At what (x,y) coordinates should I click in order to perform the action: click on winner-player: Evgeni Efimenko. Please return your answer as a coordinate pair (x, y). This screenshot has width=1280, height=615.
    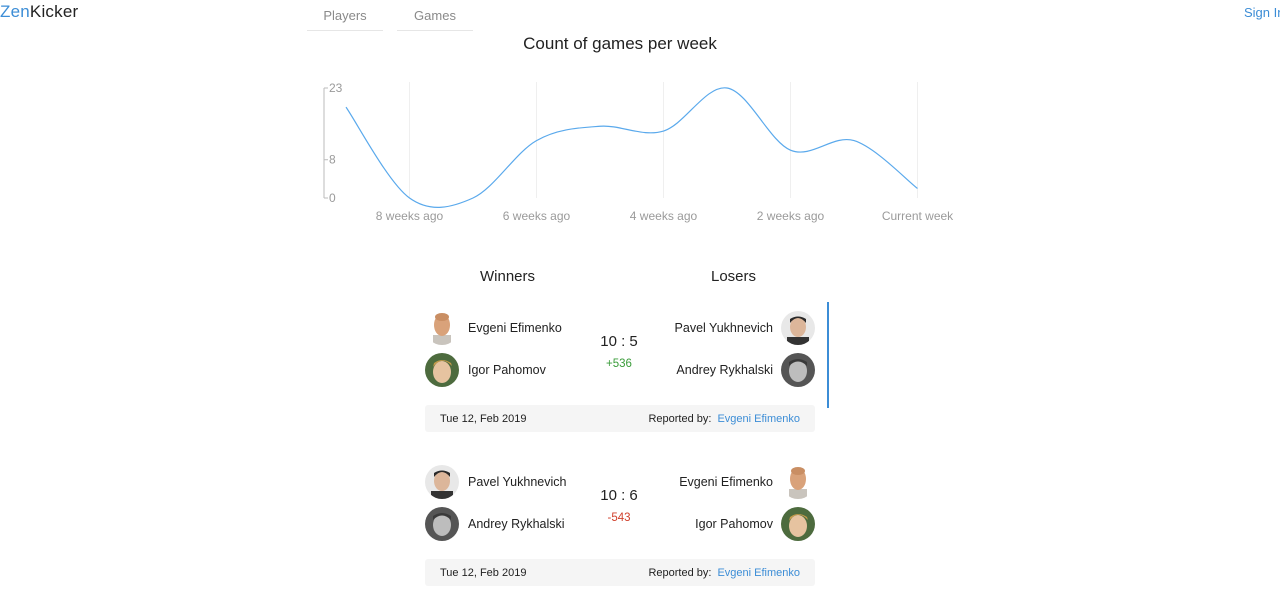
    Looking at the image, I should click on (493, 328).